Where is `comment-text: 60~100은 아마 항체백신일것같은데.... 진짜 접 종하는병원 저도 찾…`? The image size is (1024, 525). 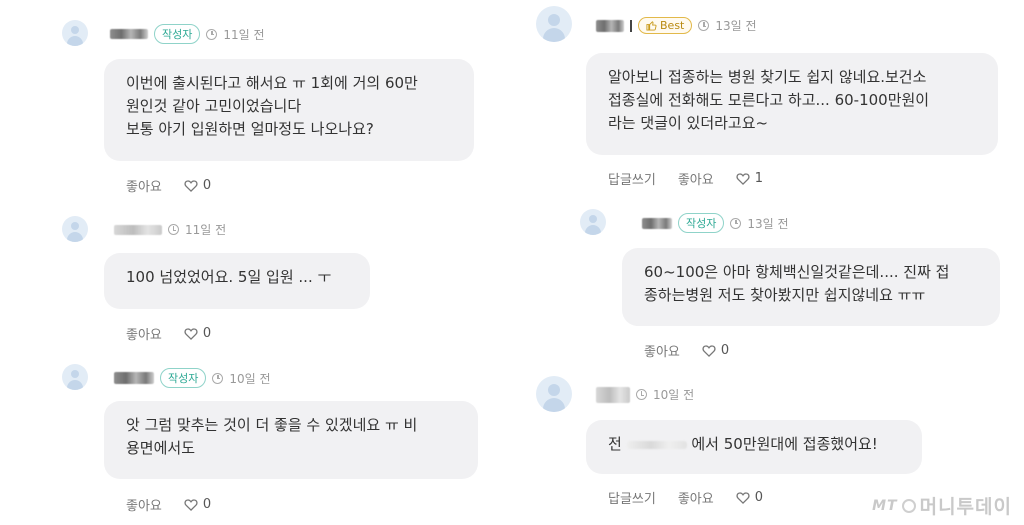 comment-text: 60~100은 아마 항체백신일것같은데.... 진짜 접 종하는병원 저도 찾… is located at coordinates (811, 287).